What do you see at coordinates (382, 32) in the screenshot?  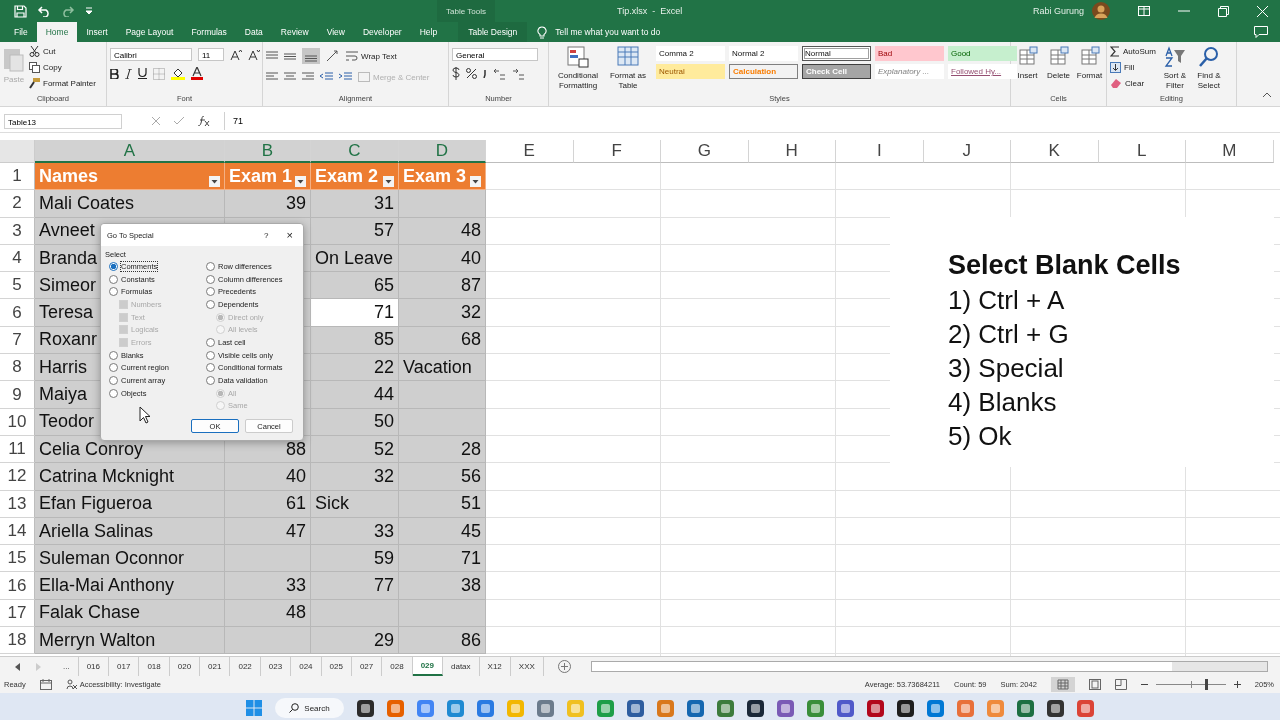 I see `ribbon-tab: Developer` at bounding box center [382, 32].